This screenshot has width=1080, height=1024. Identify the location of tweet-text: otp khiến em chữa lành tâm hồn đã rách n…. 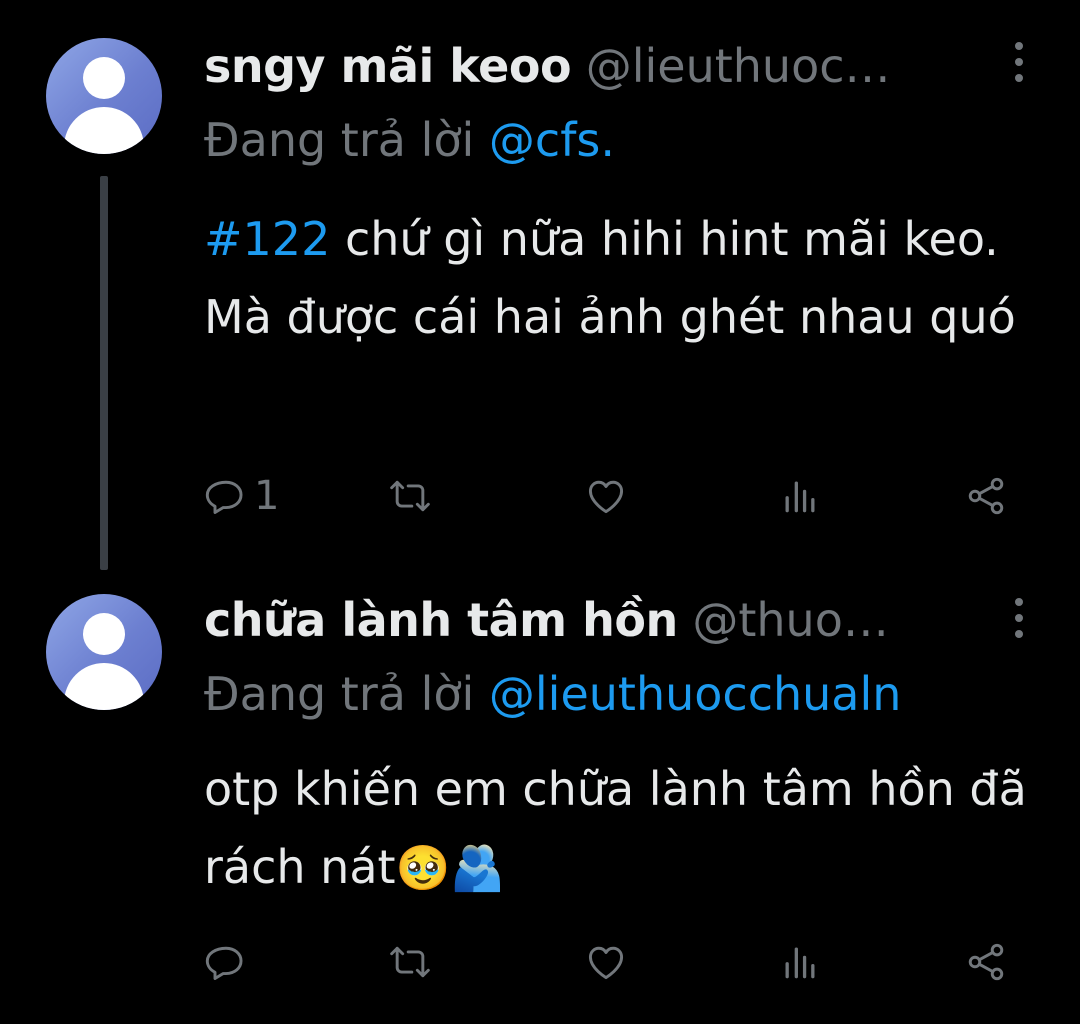
(624, 829).